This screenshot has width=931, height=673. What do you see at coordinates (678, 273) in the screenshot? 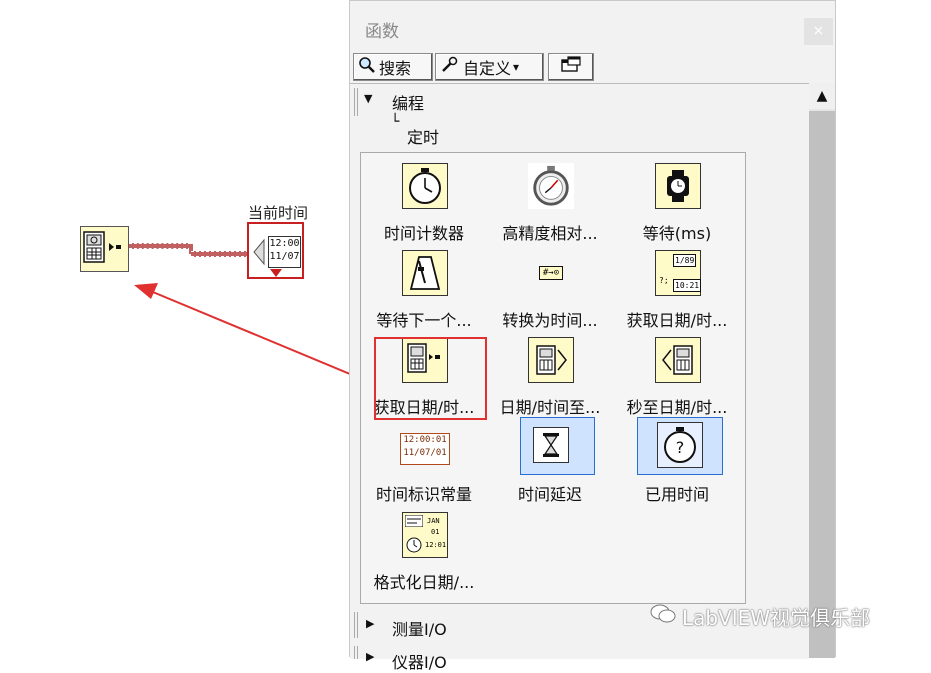
I see `date-time-string-icon: 1/89 ?; 10:21` at bounding box center [678, 273].